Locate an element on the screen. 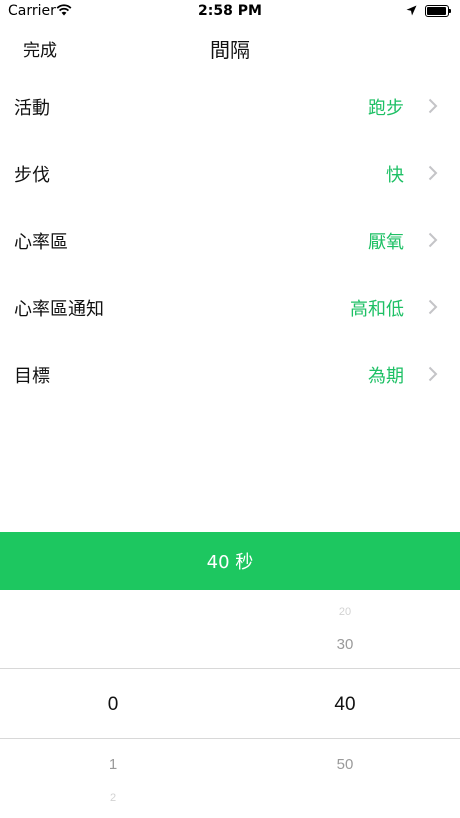 This screenshot has width=460, height=818. row-value: 跑步 is located at coordinates (386, 108).